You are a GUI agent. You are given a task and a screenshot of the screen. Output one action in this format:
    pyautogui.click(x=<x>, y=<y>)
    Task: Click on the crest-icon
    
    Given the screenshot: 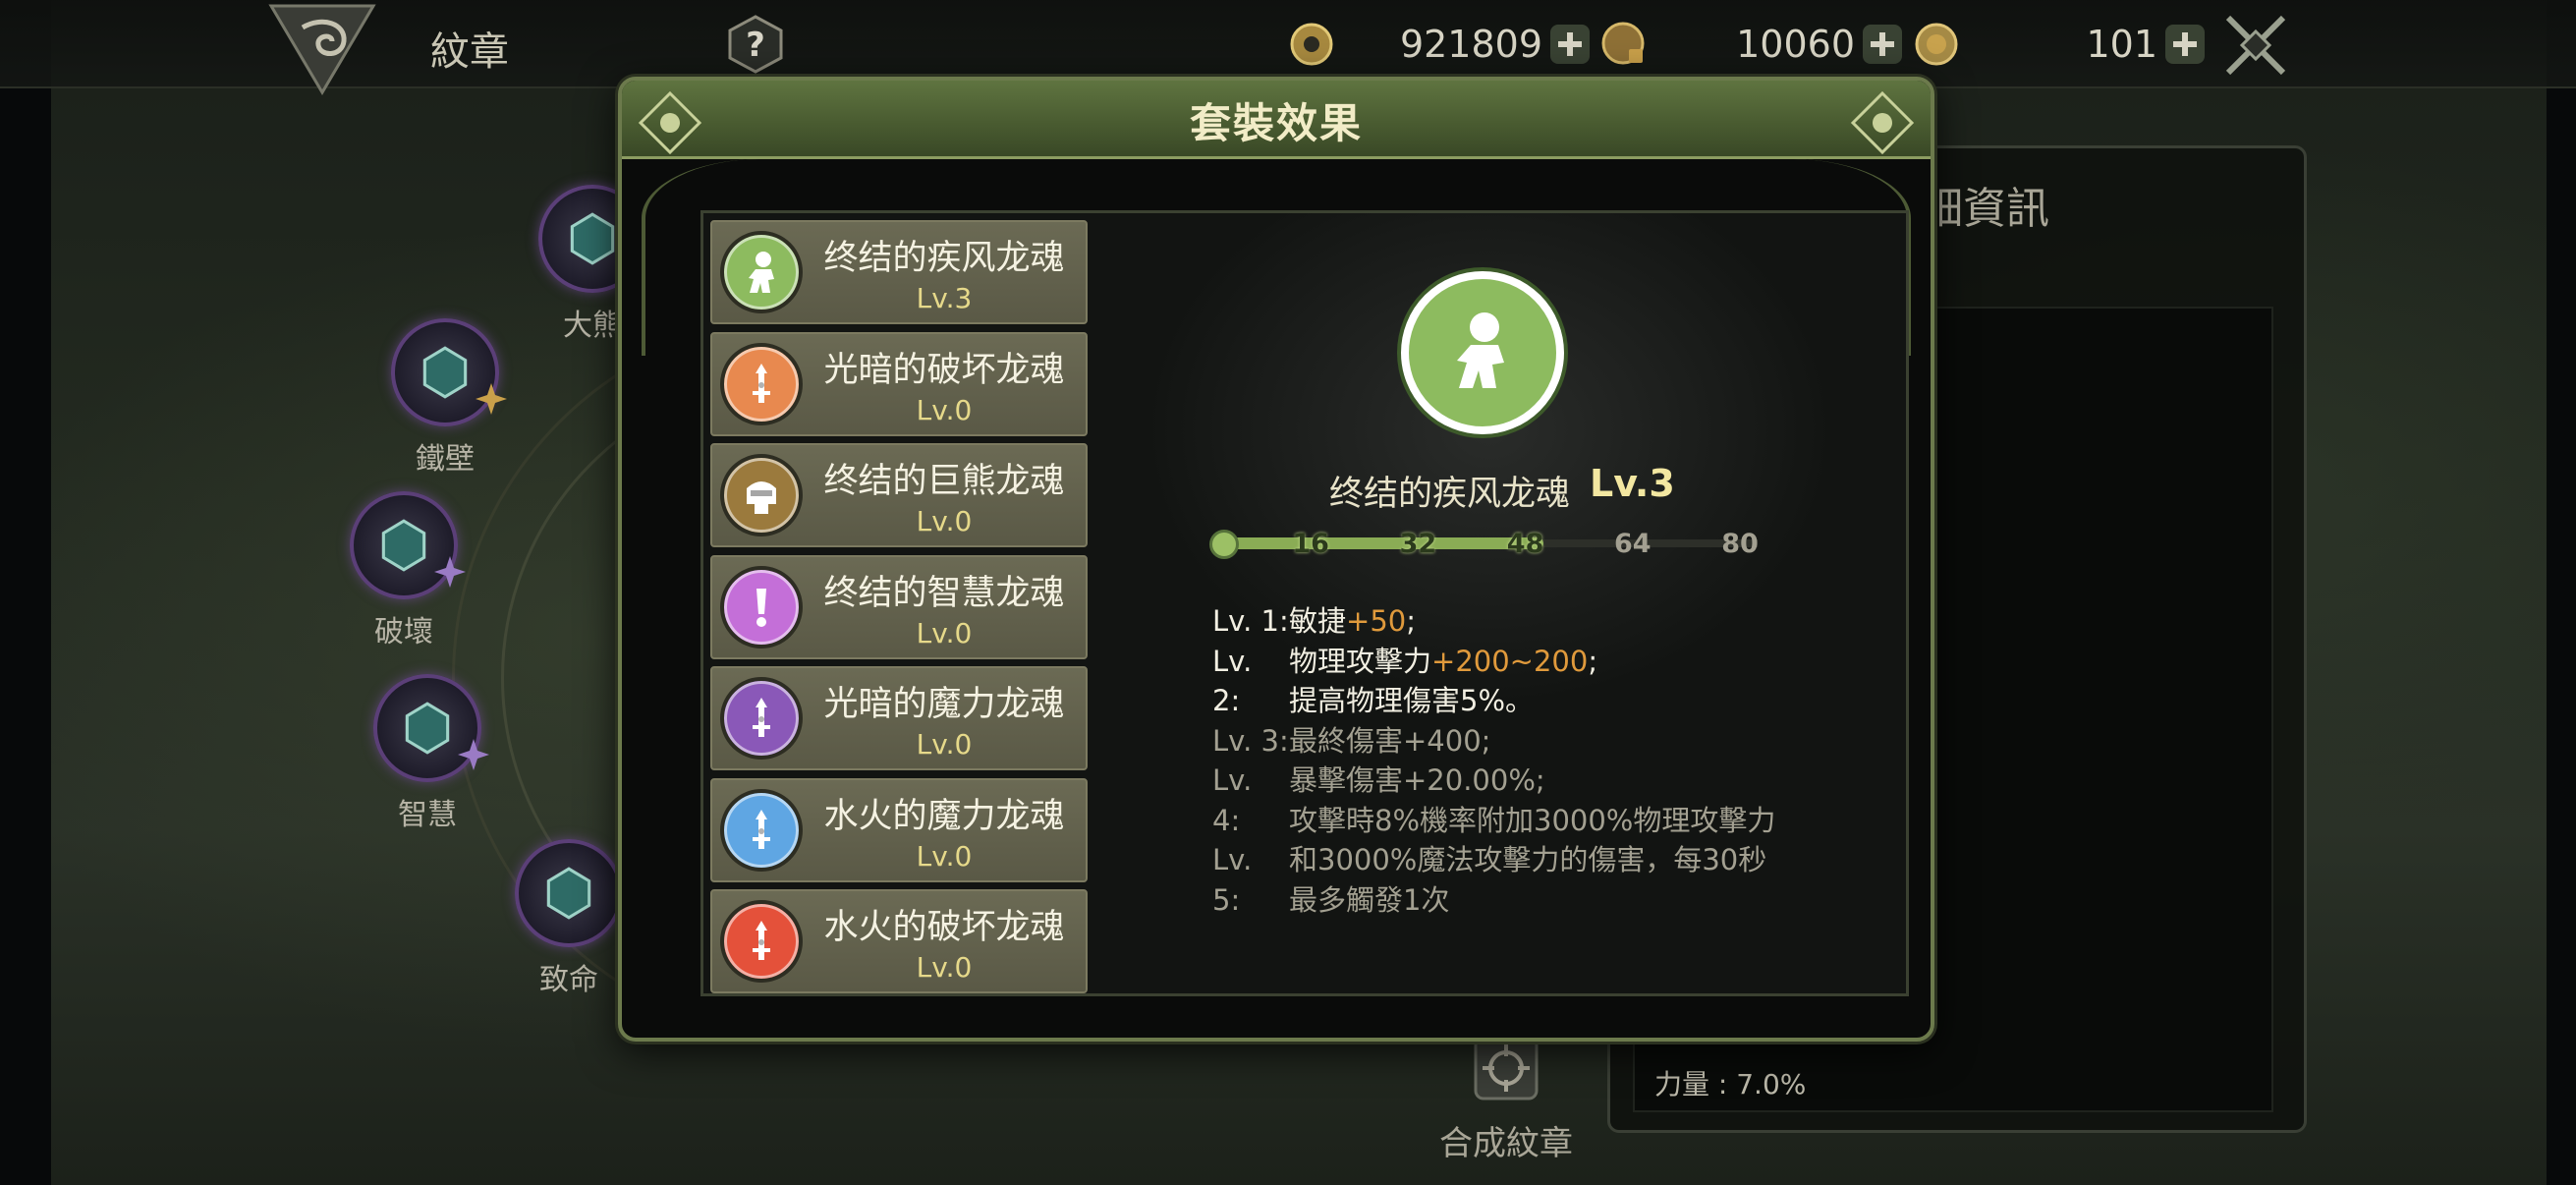 What is the action you would take?
    pyautogui.click(x=569, y=893)
    